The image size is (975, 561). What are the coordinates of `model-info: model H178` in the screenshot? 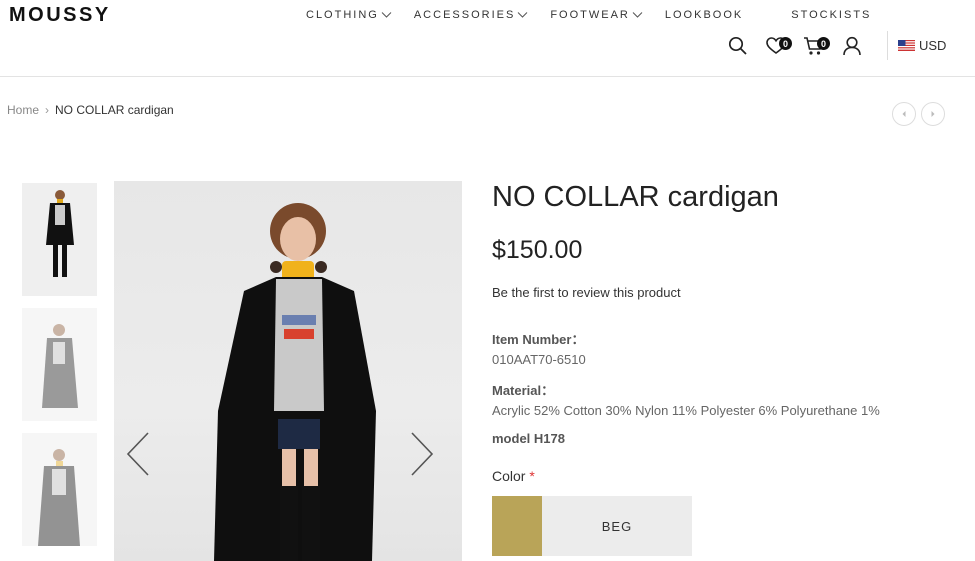 It's located at (528, 438).